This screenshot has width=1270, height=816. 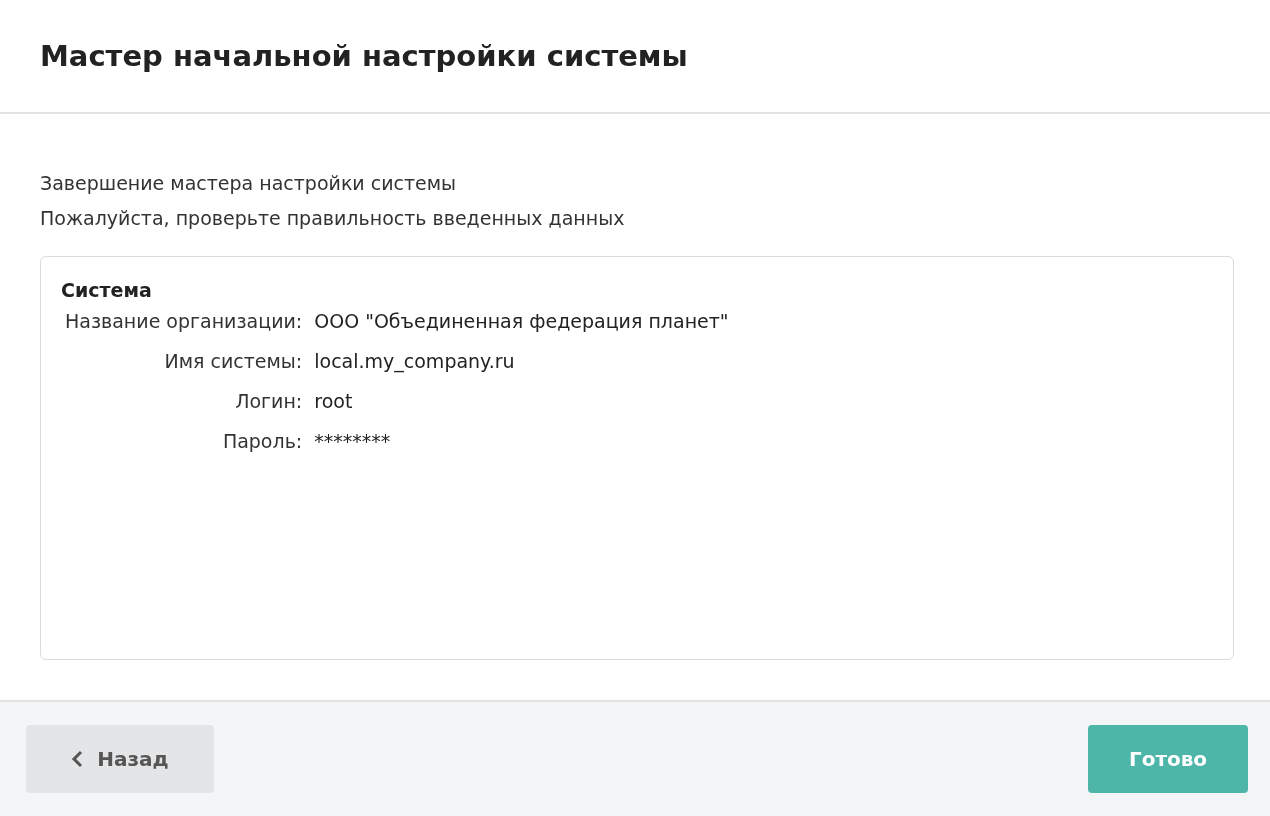 I want to click on field-label: Название организации:, so click(x=184, y=321).